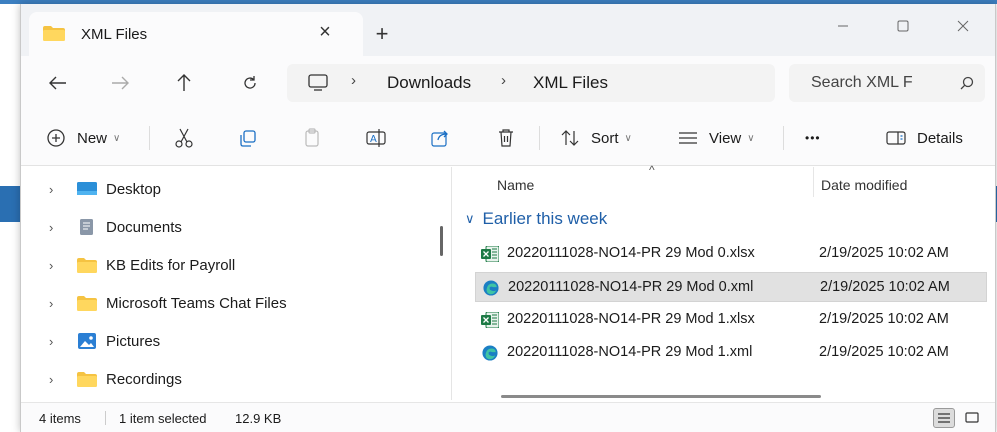  Describe the element at coordinates (171, 265) in the screenshot. I see `sidebar-item-label: KB Edits for Payroll` at that location.